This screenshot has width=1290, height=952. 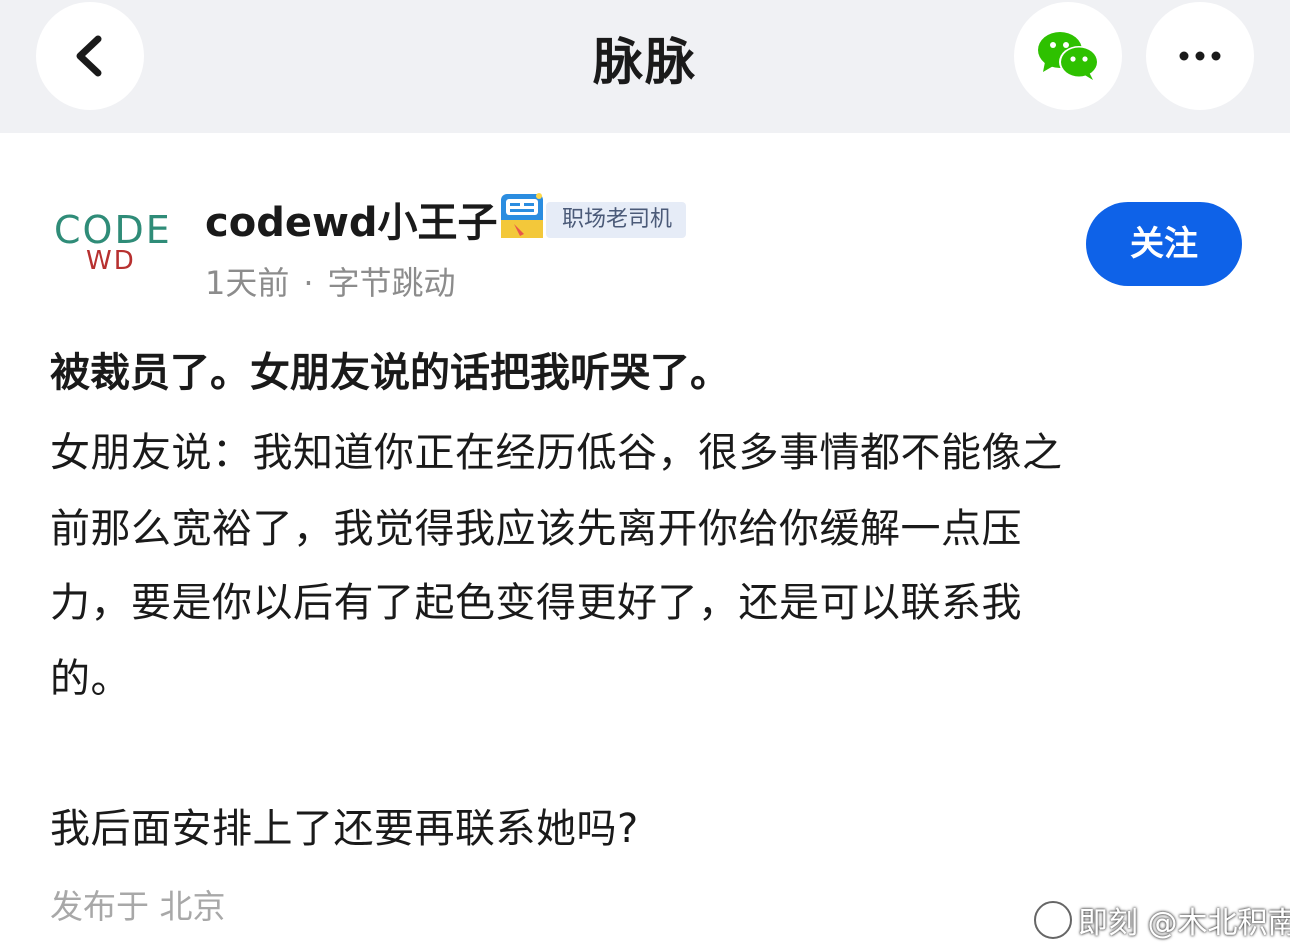 I want to click on more-button, so click(x=1200, y=56).